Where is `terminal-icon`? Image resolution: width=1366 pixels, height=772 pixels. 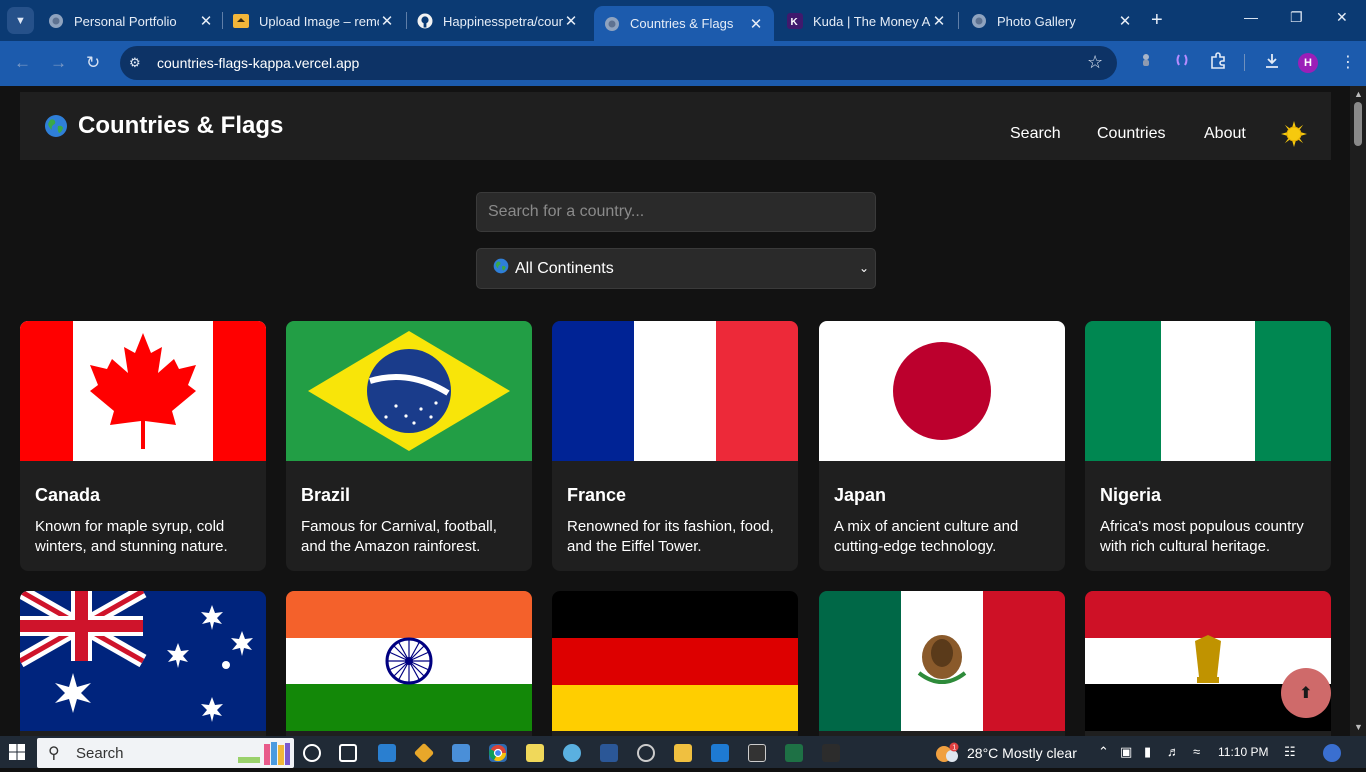 terminal-icon is located at coordinates (757, 753).